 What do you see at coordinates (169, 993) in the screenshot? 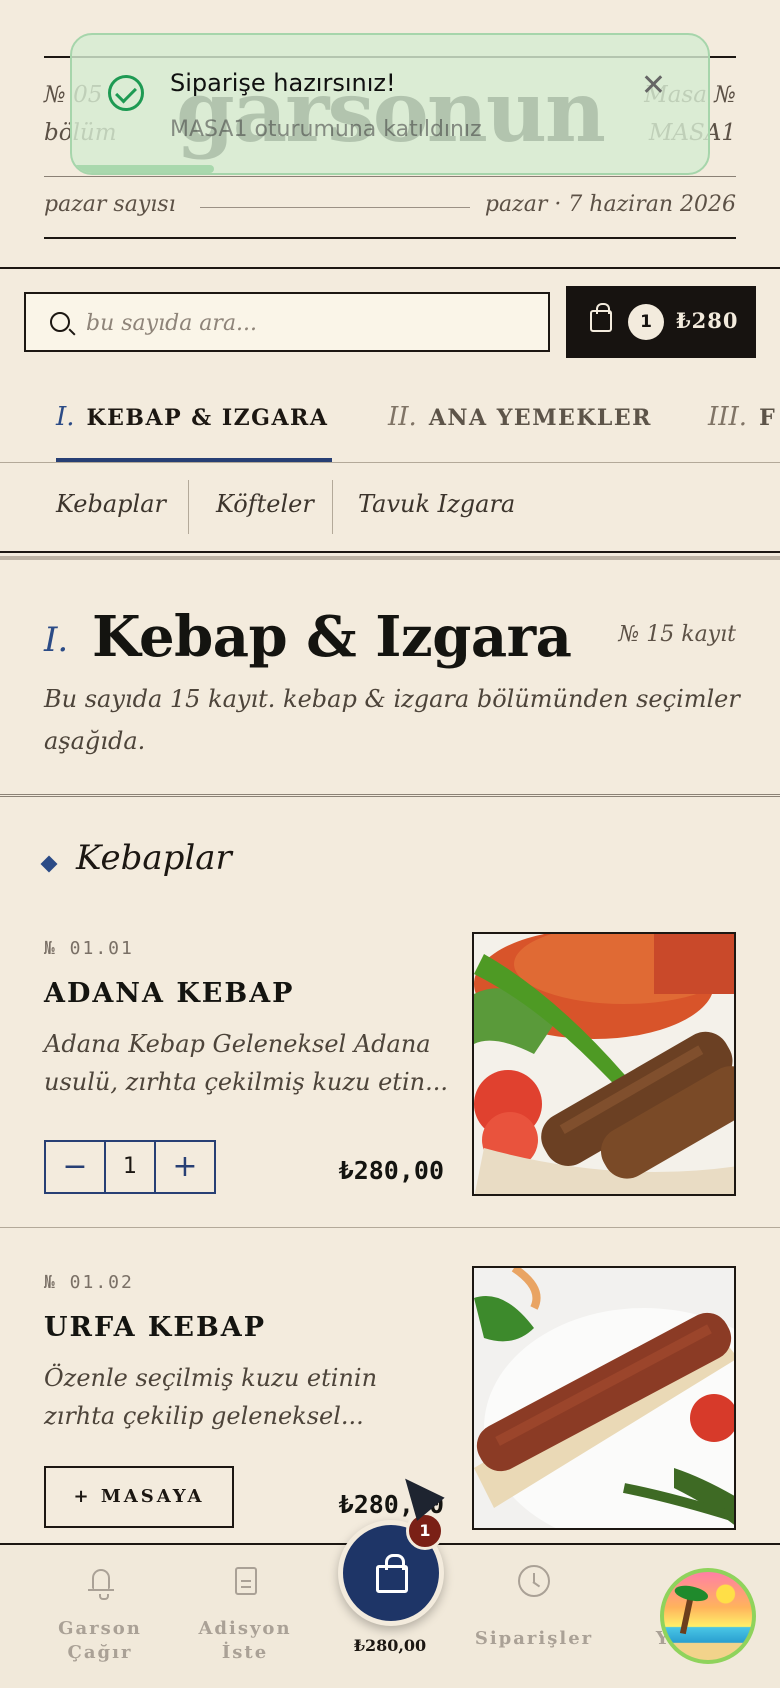
I see `item-name: ADANA KEBAP` at bounding box center [169, 993].